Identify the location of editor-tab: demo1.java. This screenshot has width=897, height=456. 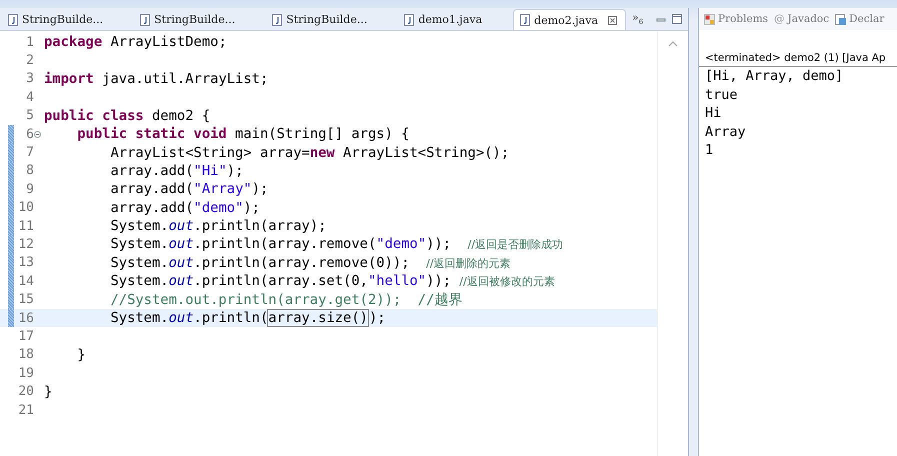
(456, 19).